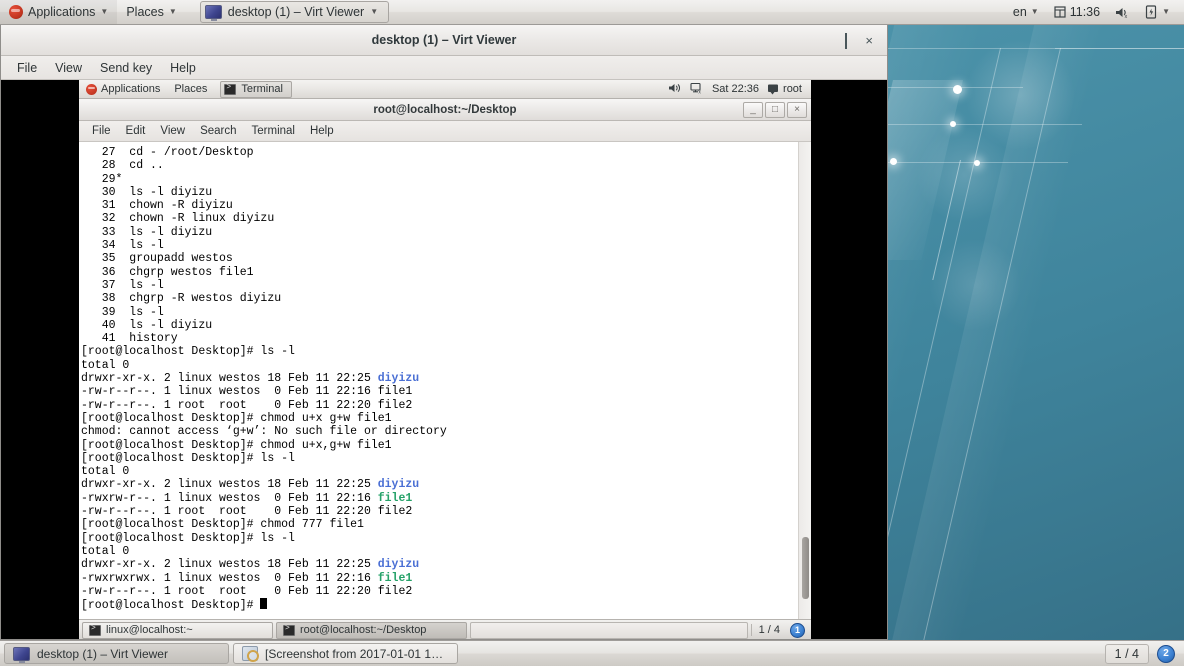 The height and width of the screenshot is (666, 1184). What do you see at coordinates (438, 165) in the screenshot?
I see `terminal-line: 28 cd ..` at bounding box center [438, 165].